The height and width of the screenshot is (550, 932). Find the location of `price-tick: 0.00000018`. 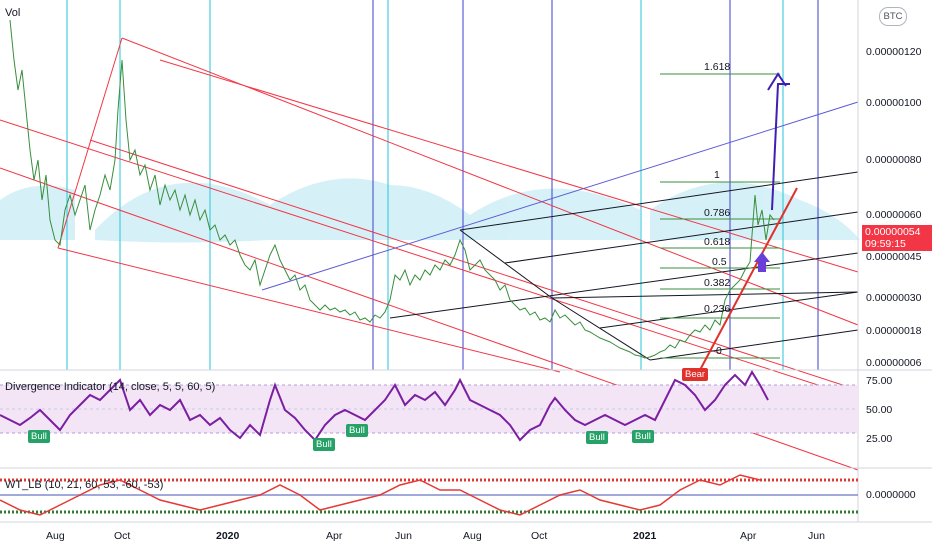

price-tick: 0.00000018 is located at coordinates (894, 331).